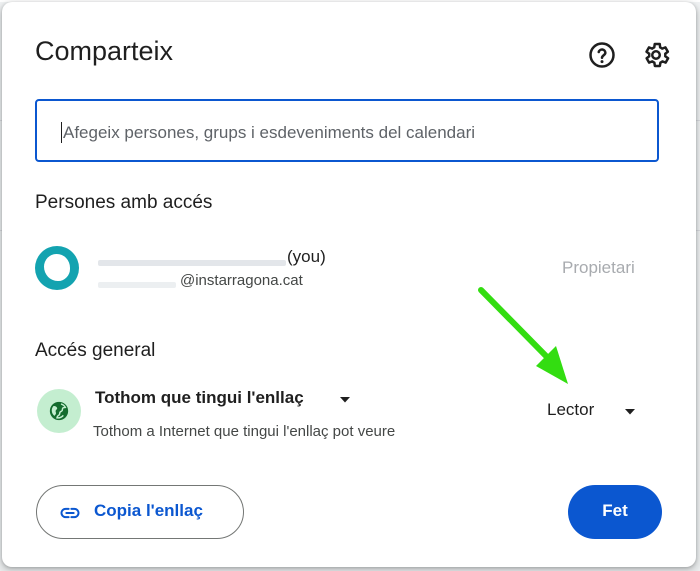 The image size is (700, 571). What do you see at coordinates (57, 268) in the screenshot?
I see `avatar` at bounding box center [57, 268].